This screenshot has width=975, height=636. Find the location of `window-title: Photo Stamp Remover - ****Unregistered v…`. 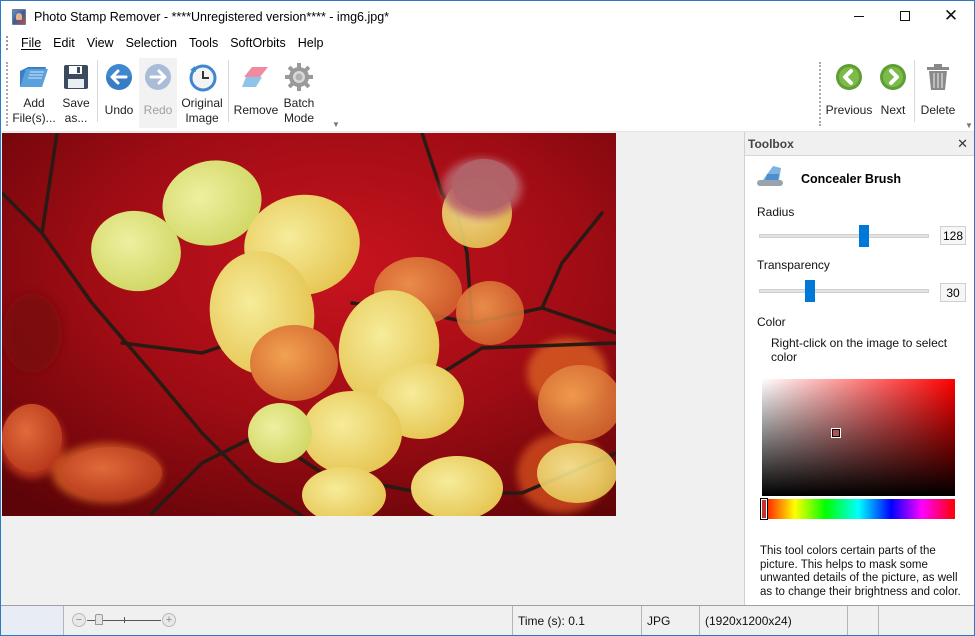

window-title: Photo Stamp Remover - ****Unregistered v… is located at coordinates (212, 16).